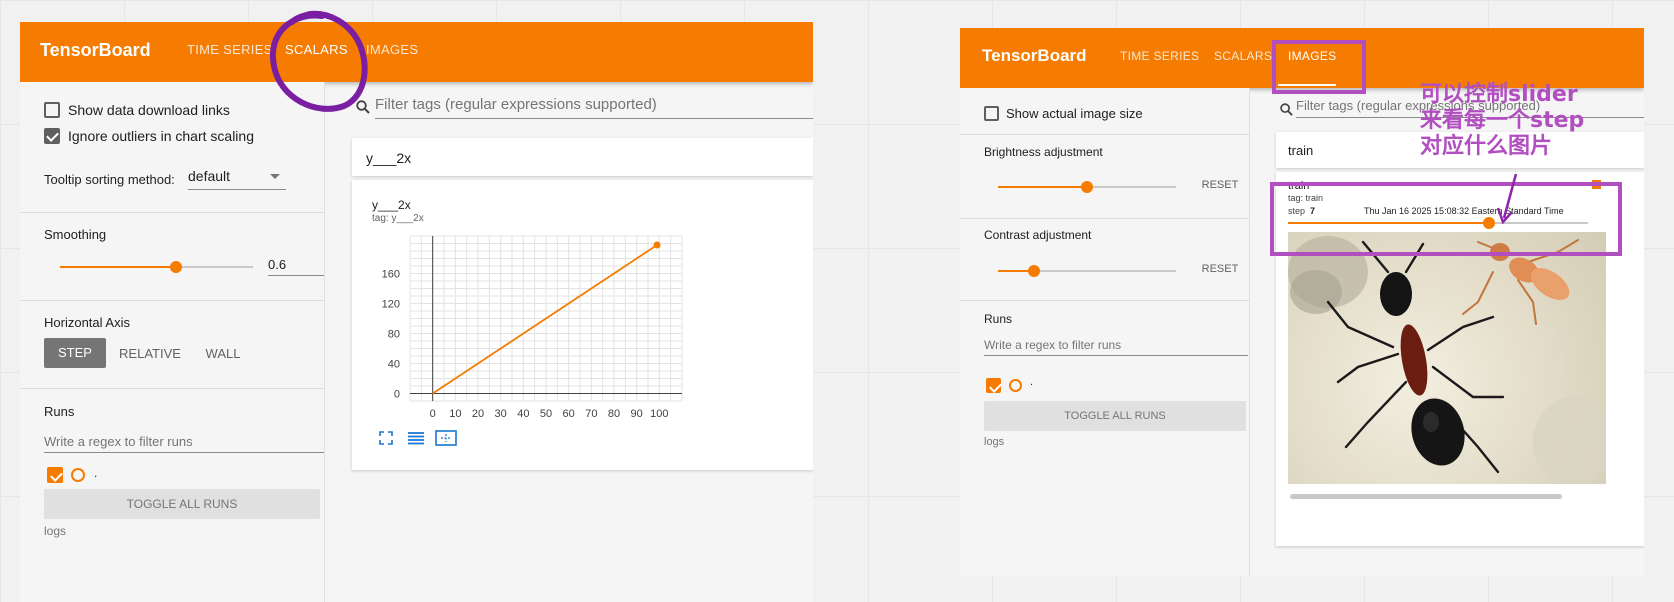 The width and height of the screenshot is (1674, 602). I want to click on axis-wall-button: WALL, so click(223, 353).